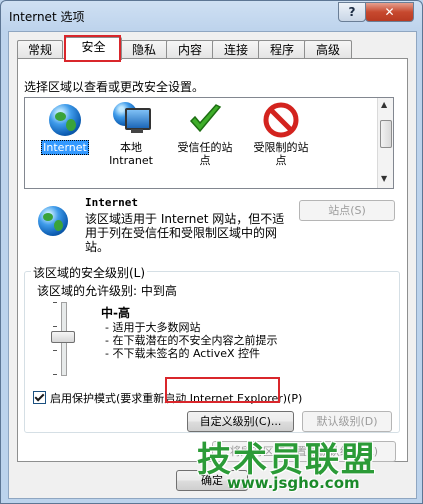 The height and width of the screenshot is (504, 423). I want to click on zone-list-scrollbar: ▲ ▼, so click(385, 143).